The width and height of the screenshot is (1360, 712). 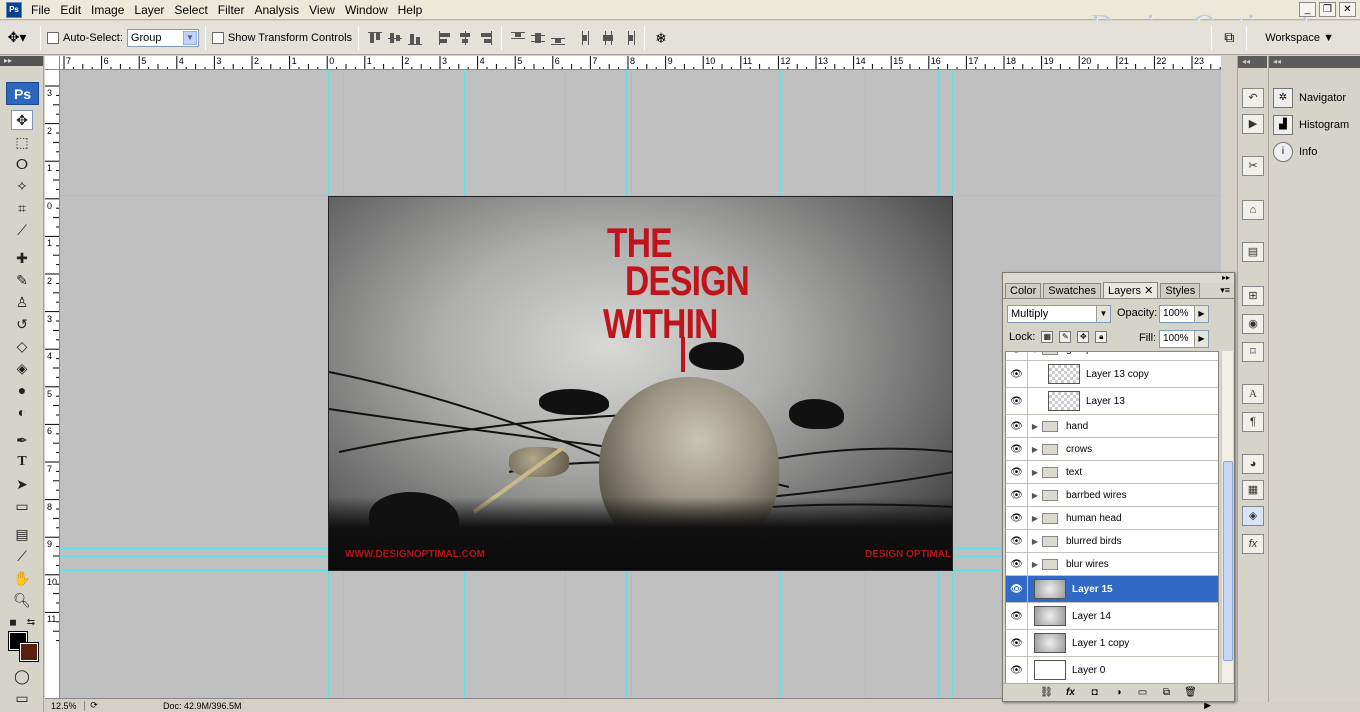 I want to click on brush-tool-icon: ✎, so click(x=22, y=280).